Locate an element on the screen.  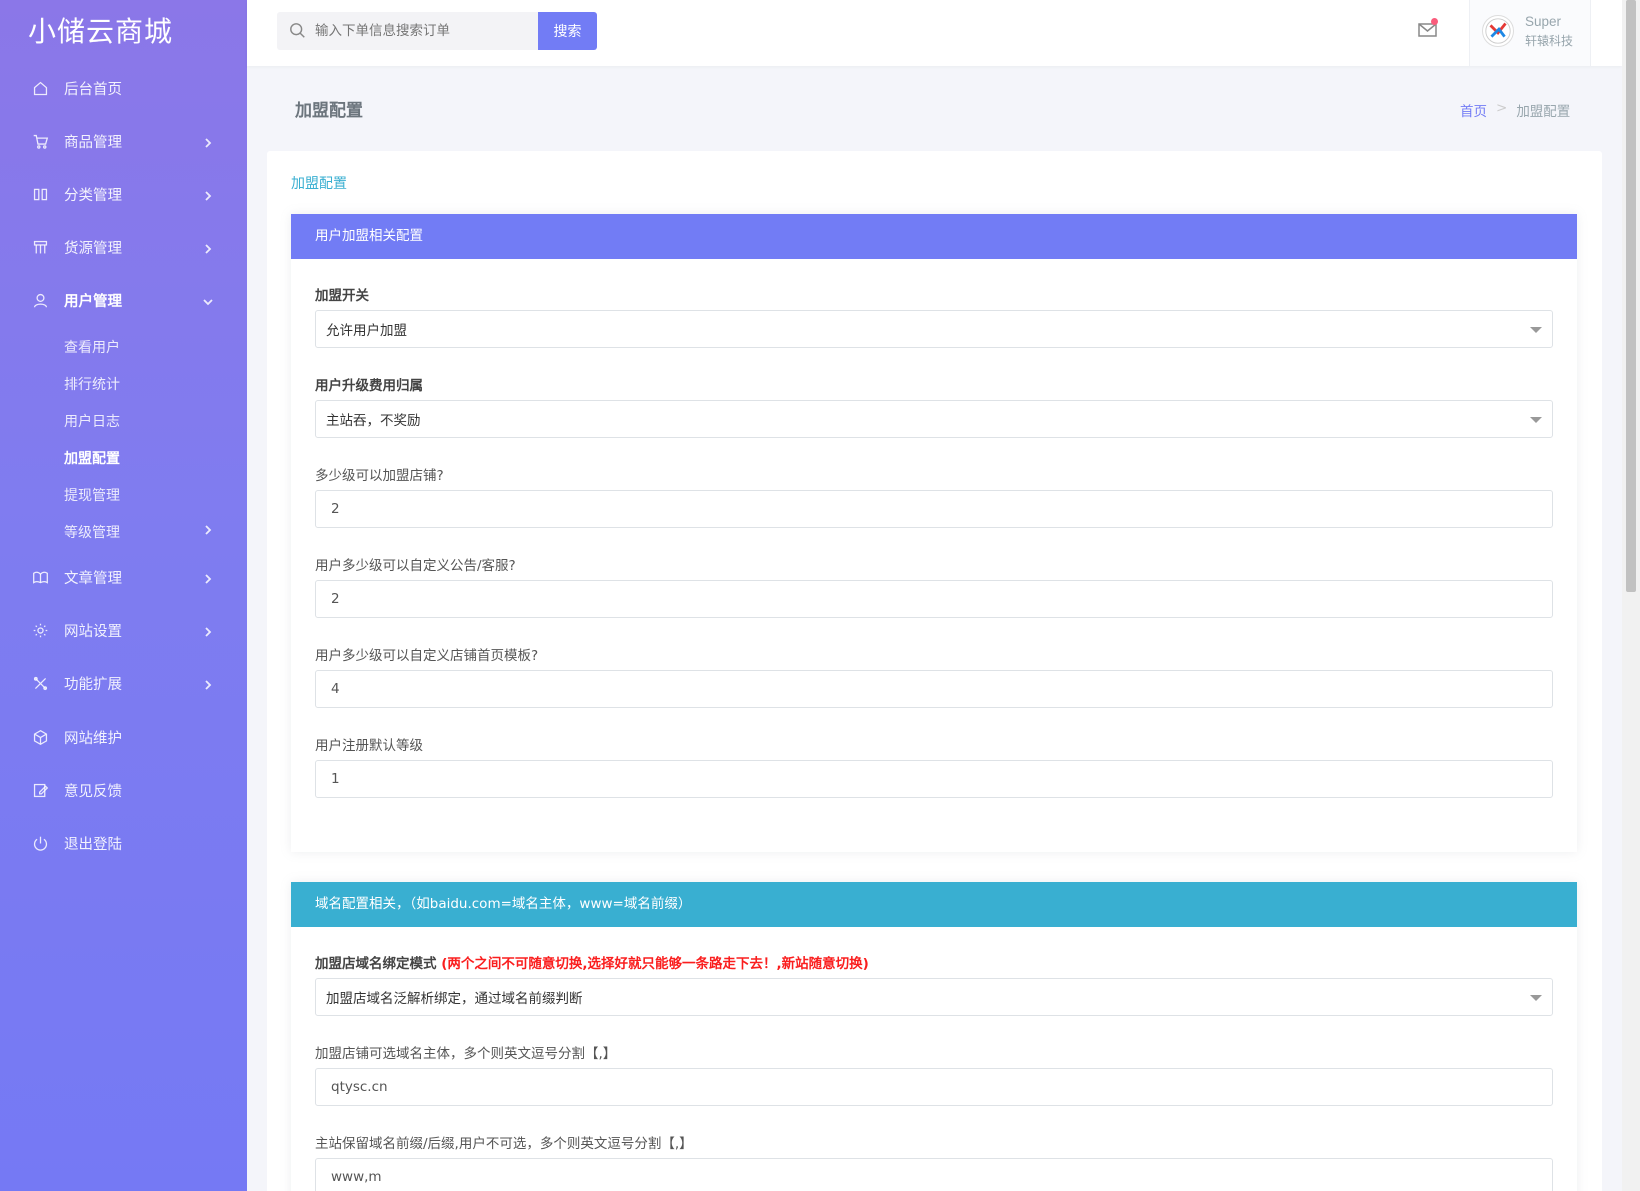
sidebar-item-users: 用户管理 is located at coordinates (123, 300).